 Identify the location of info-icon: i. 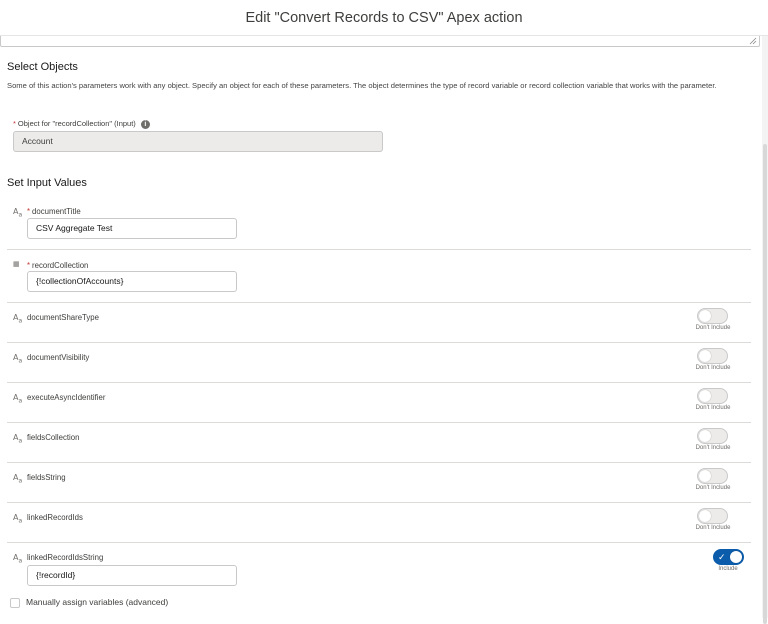
(145, 124).